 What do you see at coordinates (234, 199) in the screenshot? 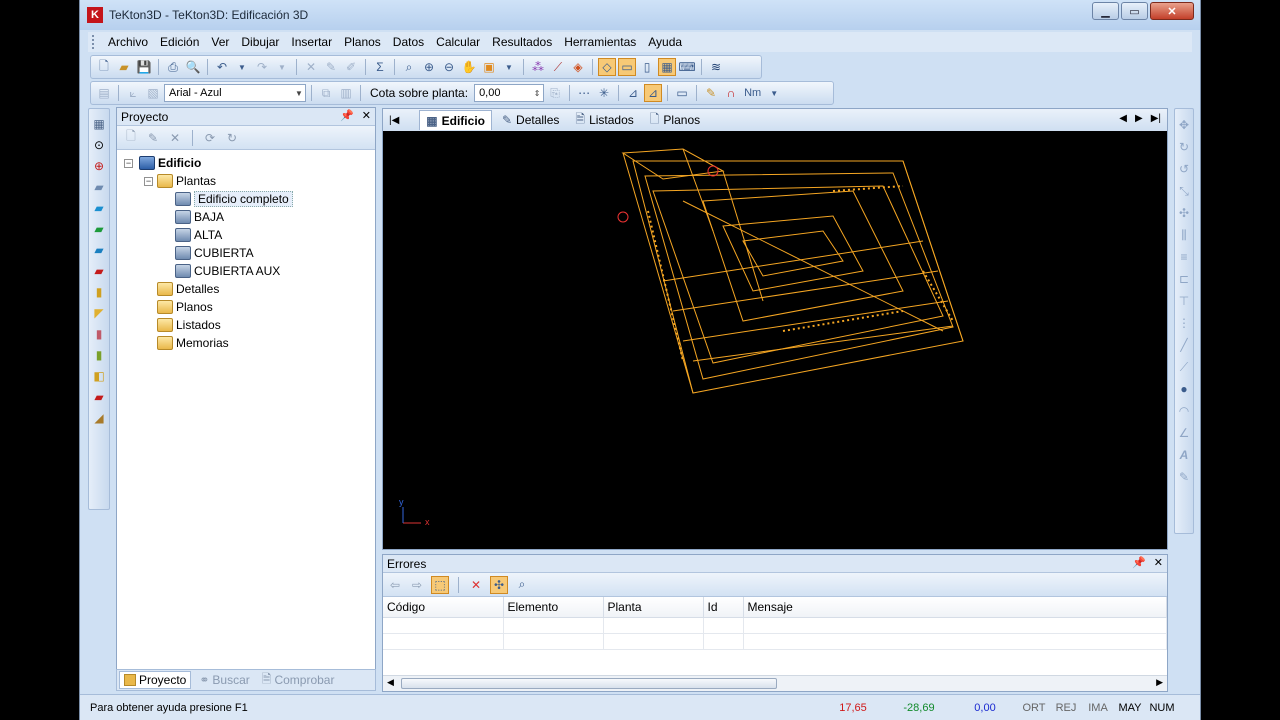
I see `tree-item-edificio-completo: Edificio completo` at bounding box center [234, 199].